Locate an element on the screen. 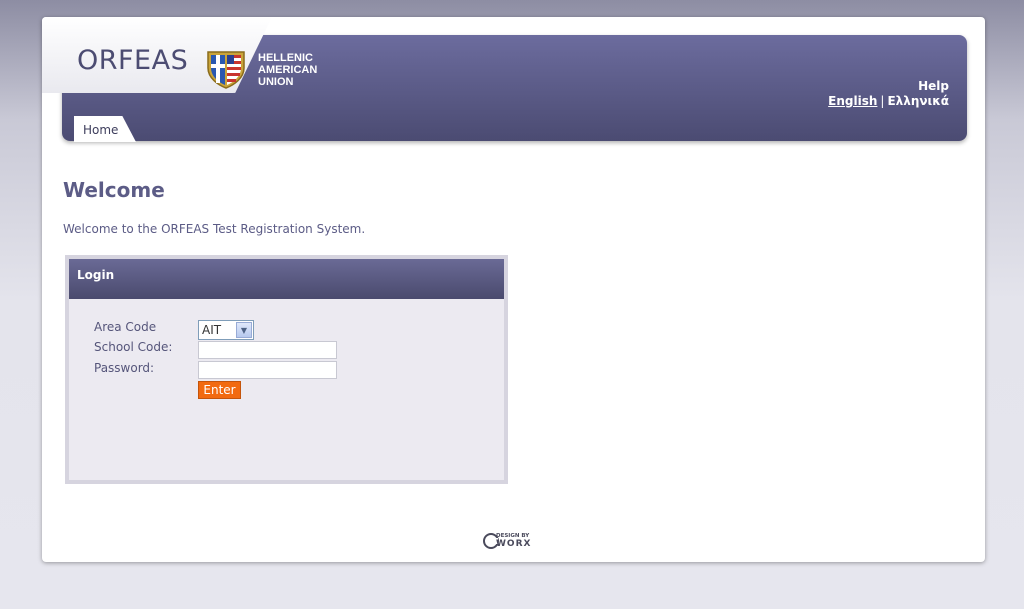 The height and width of the screenshot is (609, 1024). org-name-line2: AMERICAN is located at coordinates (288, 70).